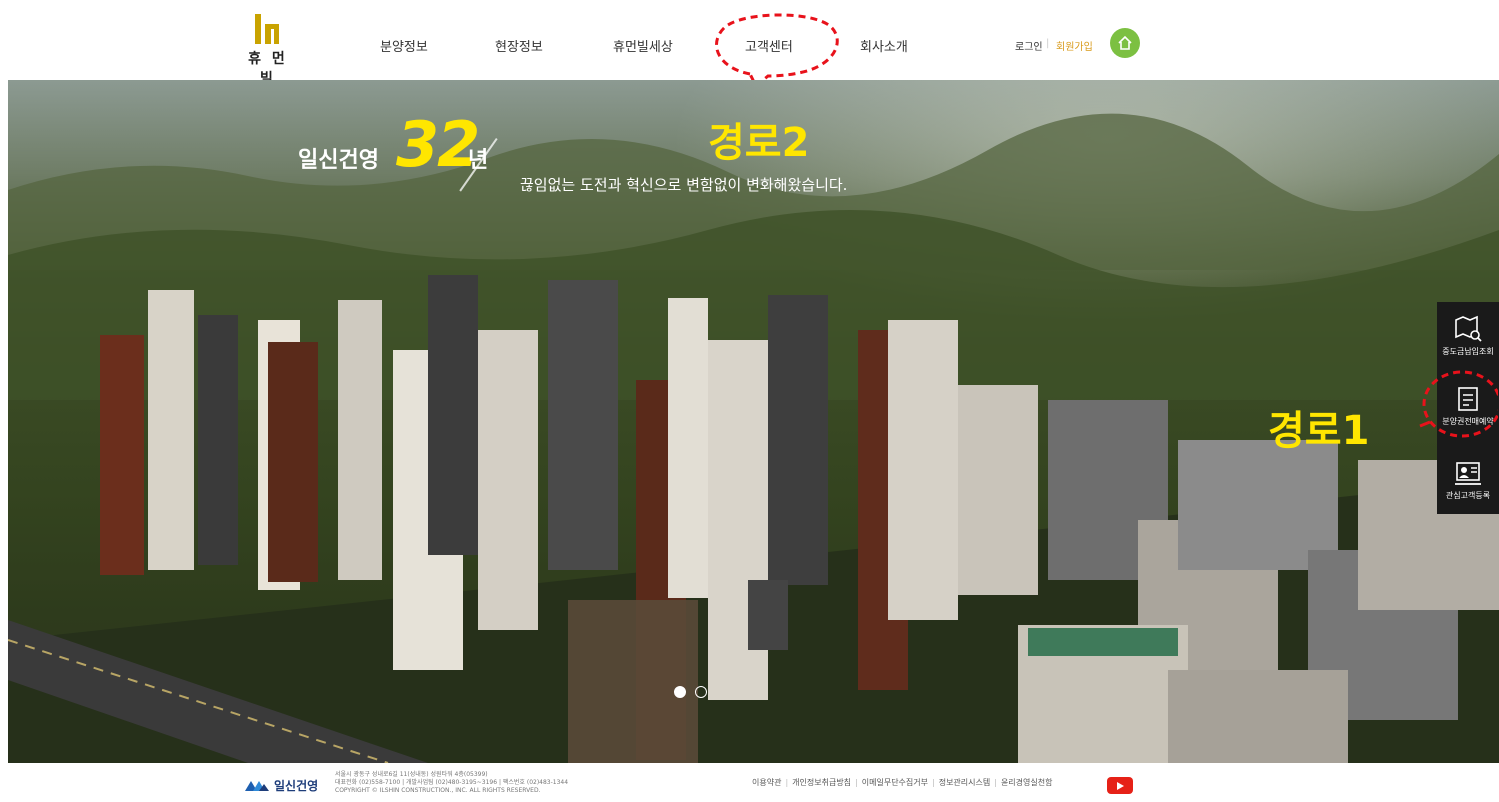  What do you see at coordinates (692, 692) in the screenshot?
I see `slide-pagination` at bounding box center [692, 692].